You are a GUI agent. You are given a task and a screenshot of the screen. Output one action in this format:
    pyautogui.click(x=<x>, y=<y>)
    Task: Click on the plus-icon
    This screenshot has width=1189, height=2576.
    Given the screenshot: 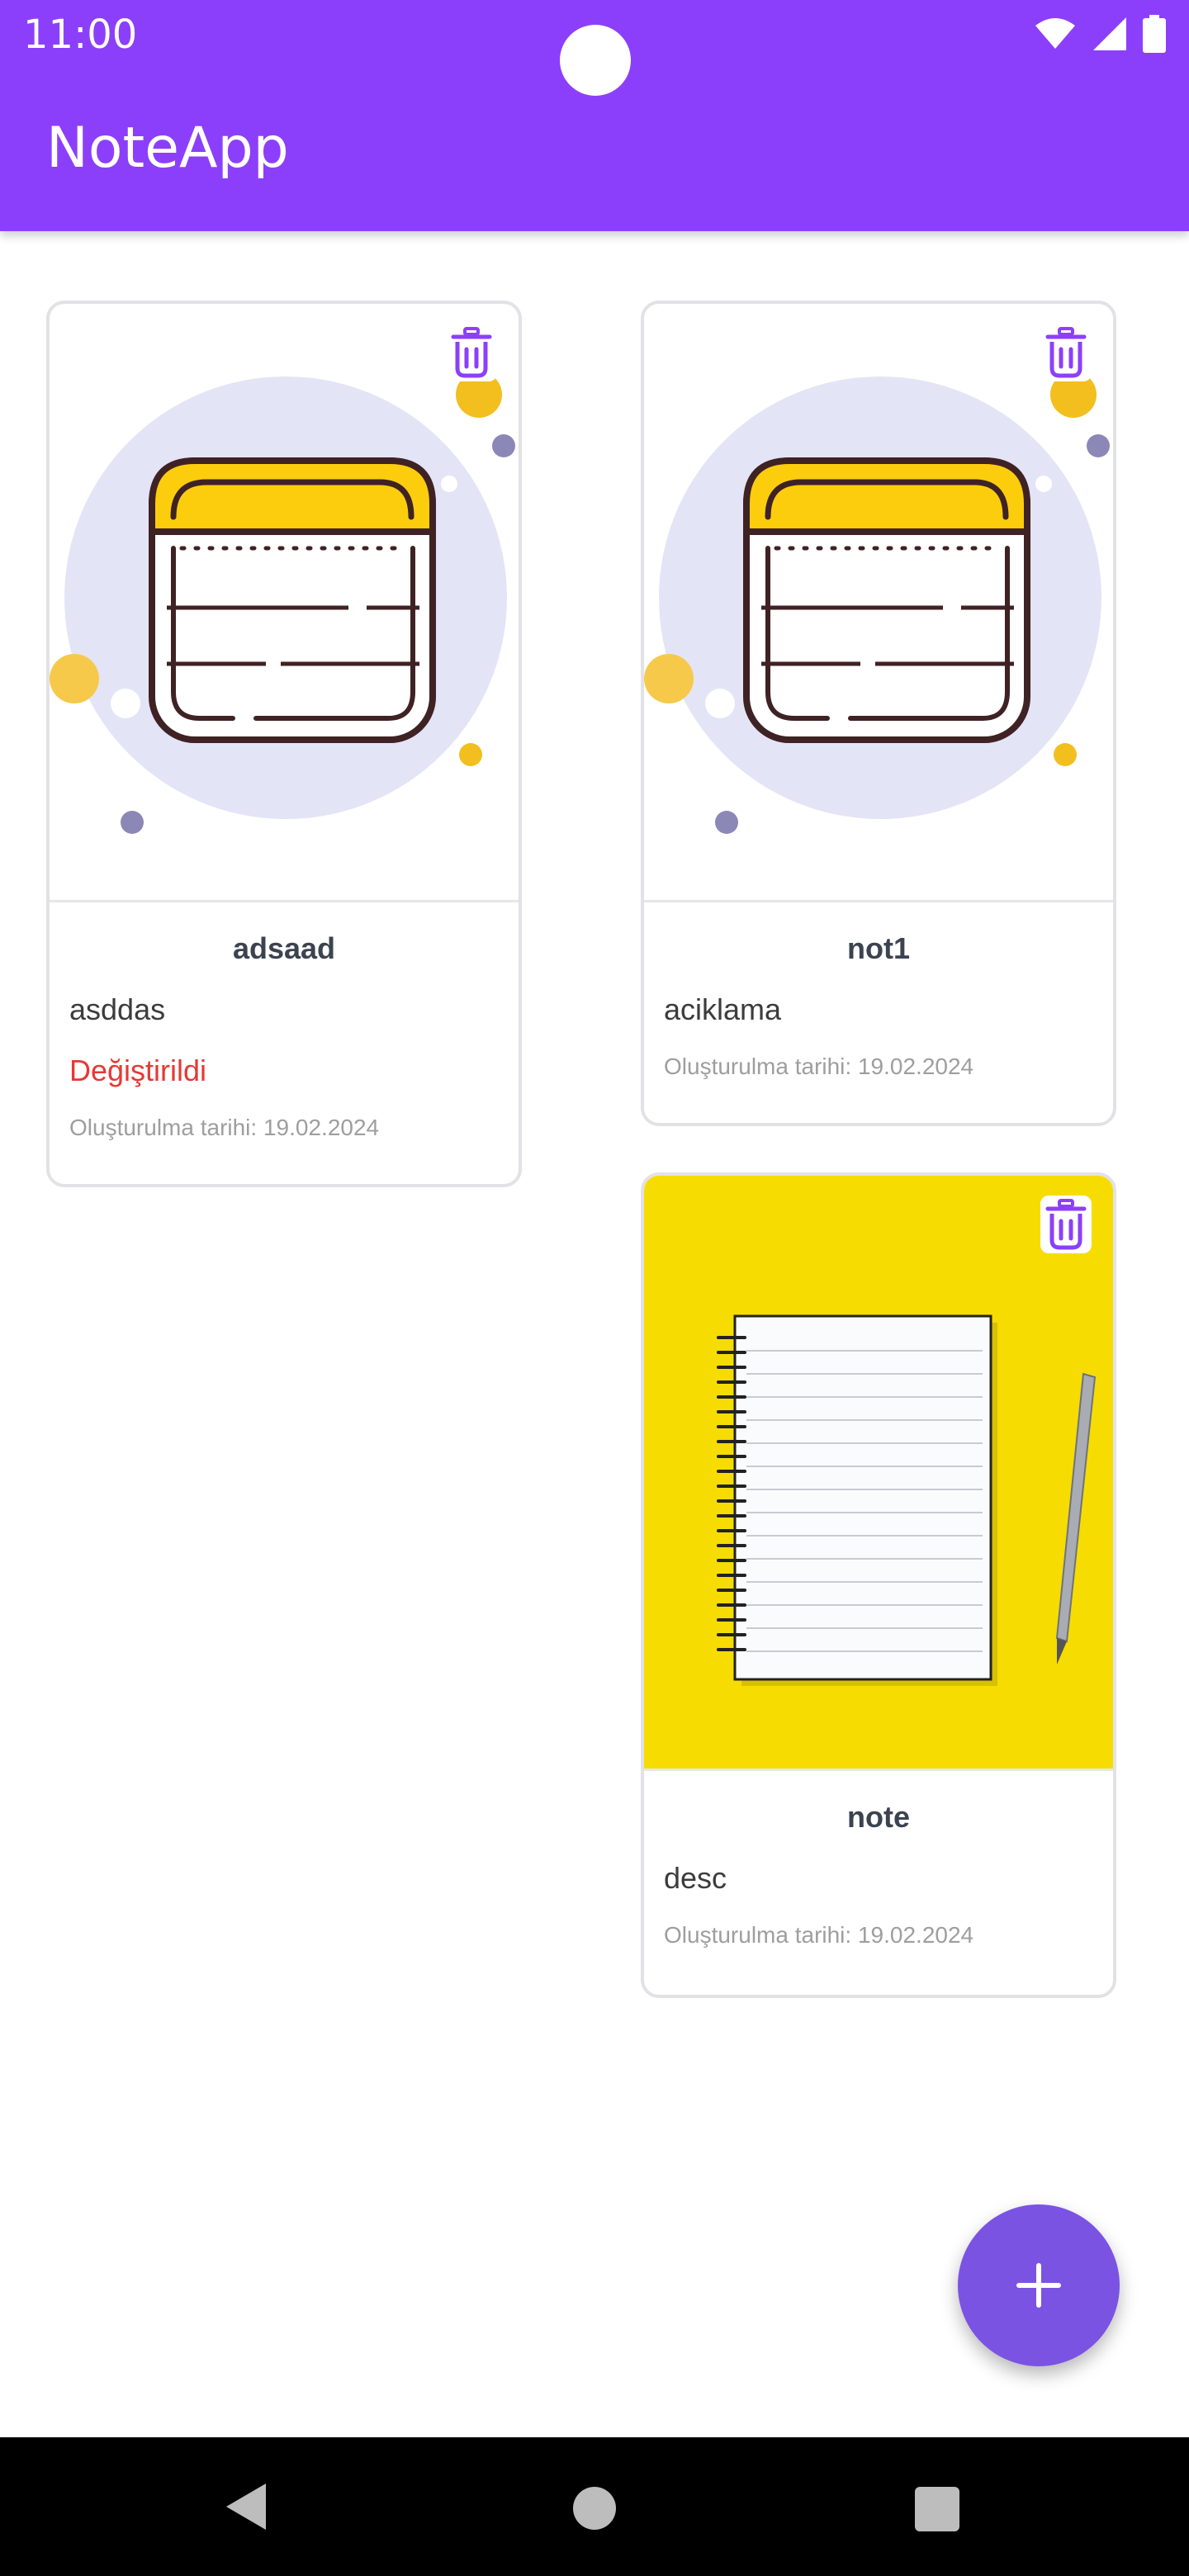 What is the action you would take?
    pyautogui.click(x=1038, y=2285)
    